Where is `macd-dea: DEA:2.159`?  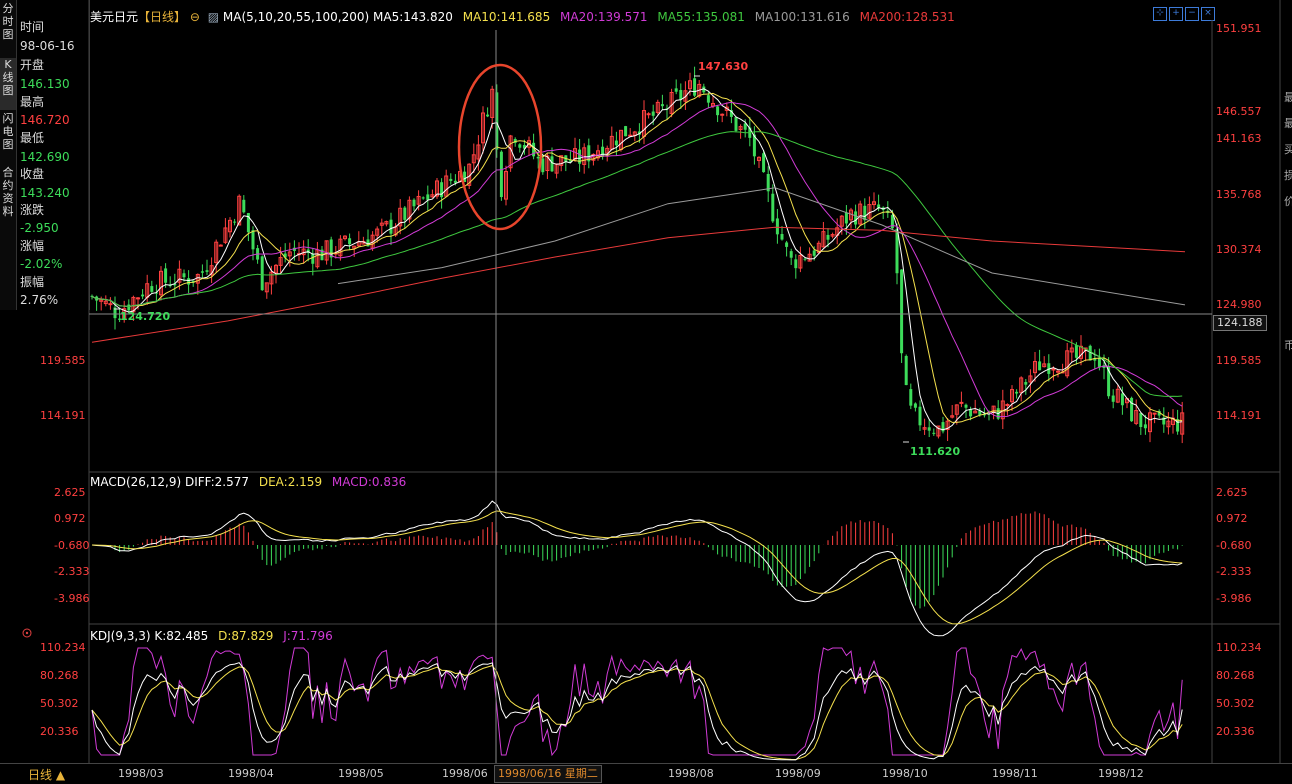
macd-dea: DEA:2.159 is located at coordinates (290, 482).